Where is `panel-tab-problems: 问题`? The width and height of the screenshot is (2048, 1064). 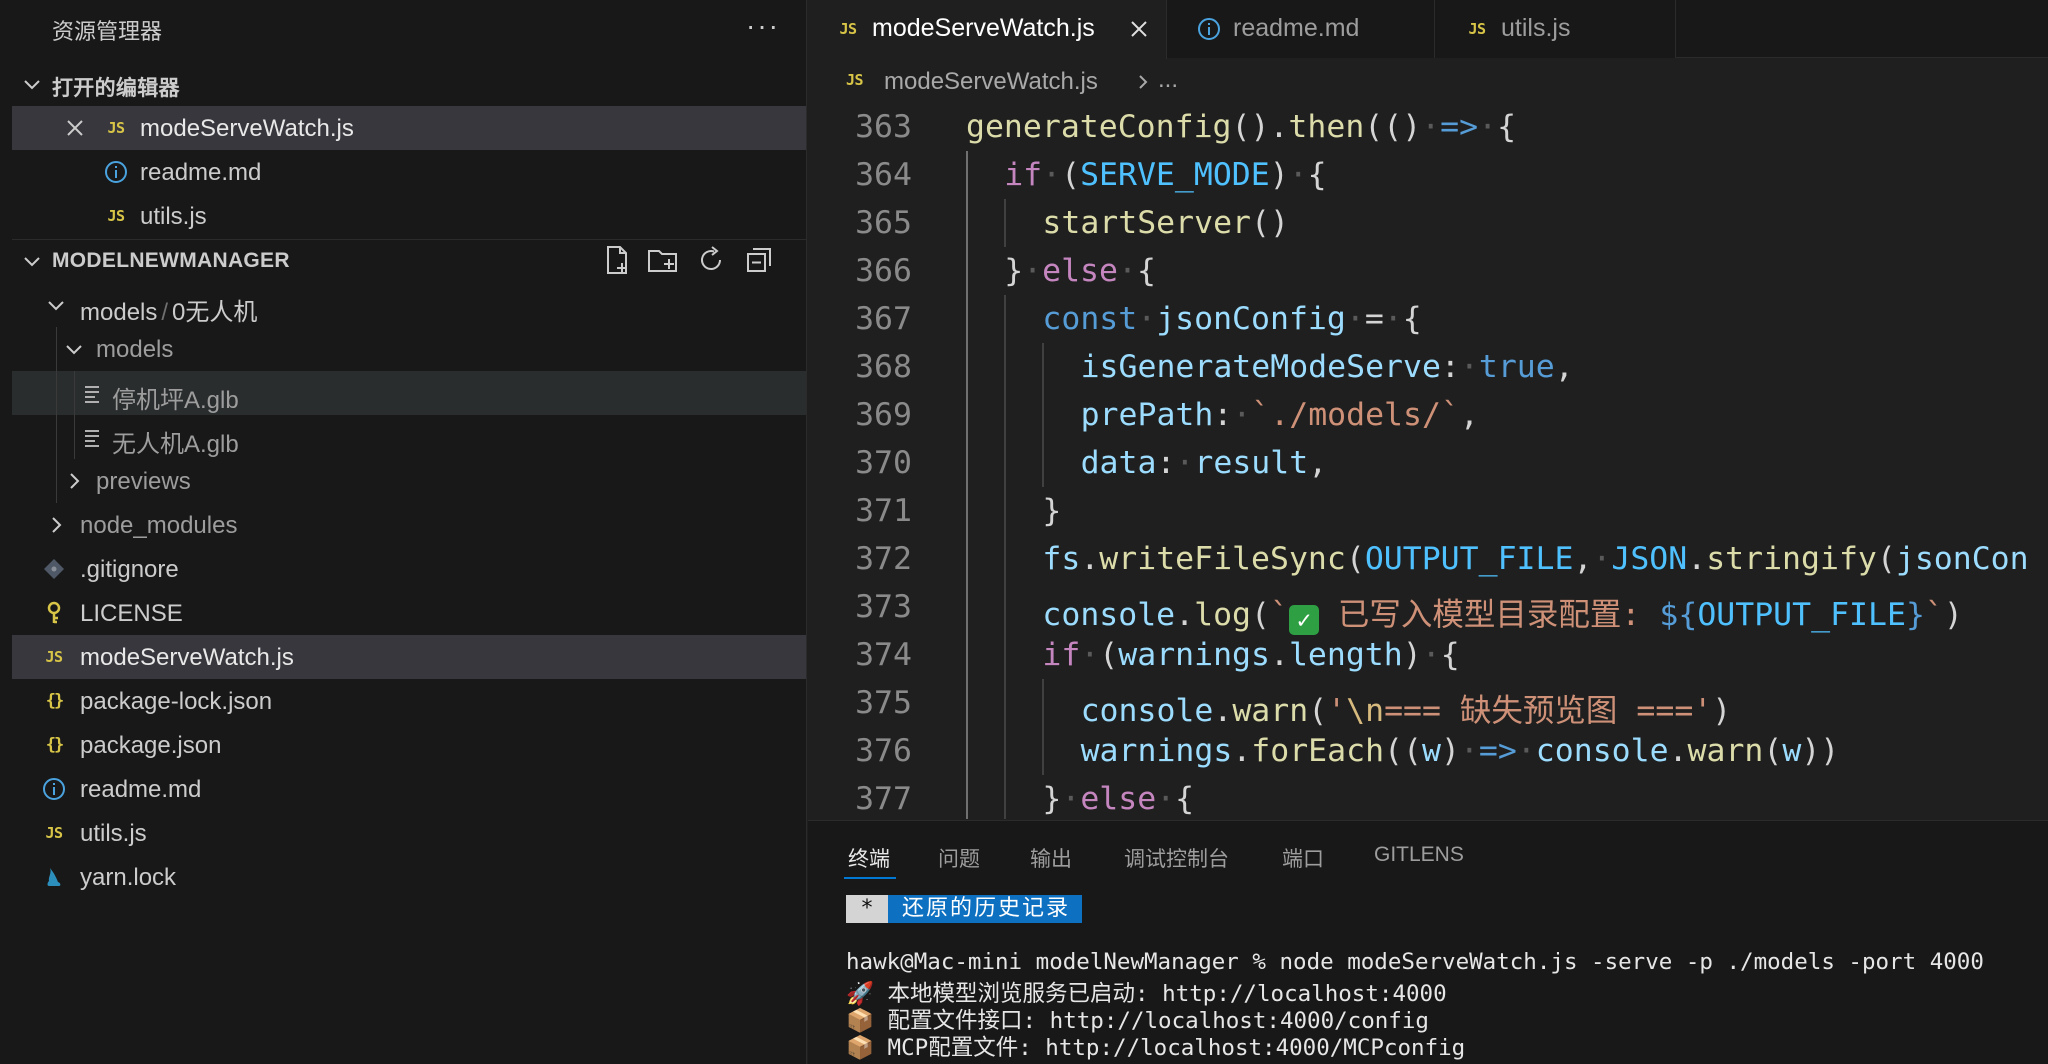 panel-tab-problems: 问题 is located at coordinates (959, 858).